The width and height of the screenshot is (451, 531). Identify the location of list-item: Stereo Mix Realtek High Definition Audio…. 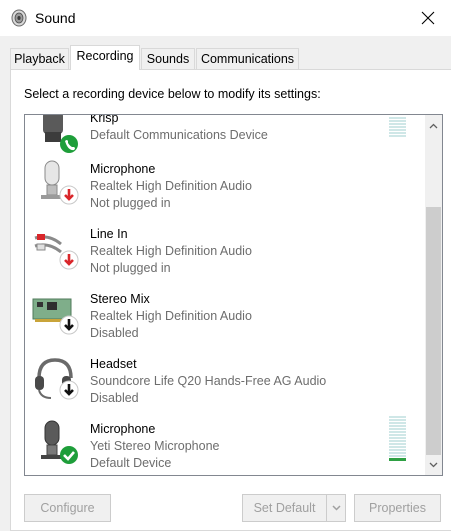
(221, 313).